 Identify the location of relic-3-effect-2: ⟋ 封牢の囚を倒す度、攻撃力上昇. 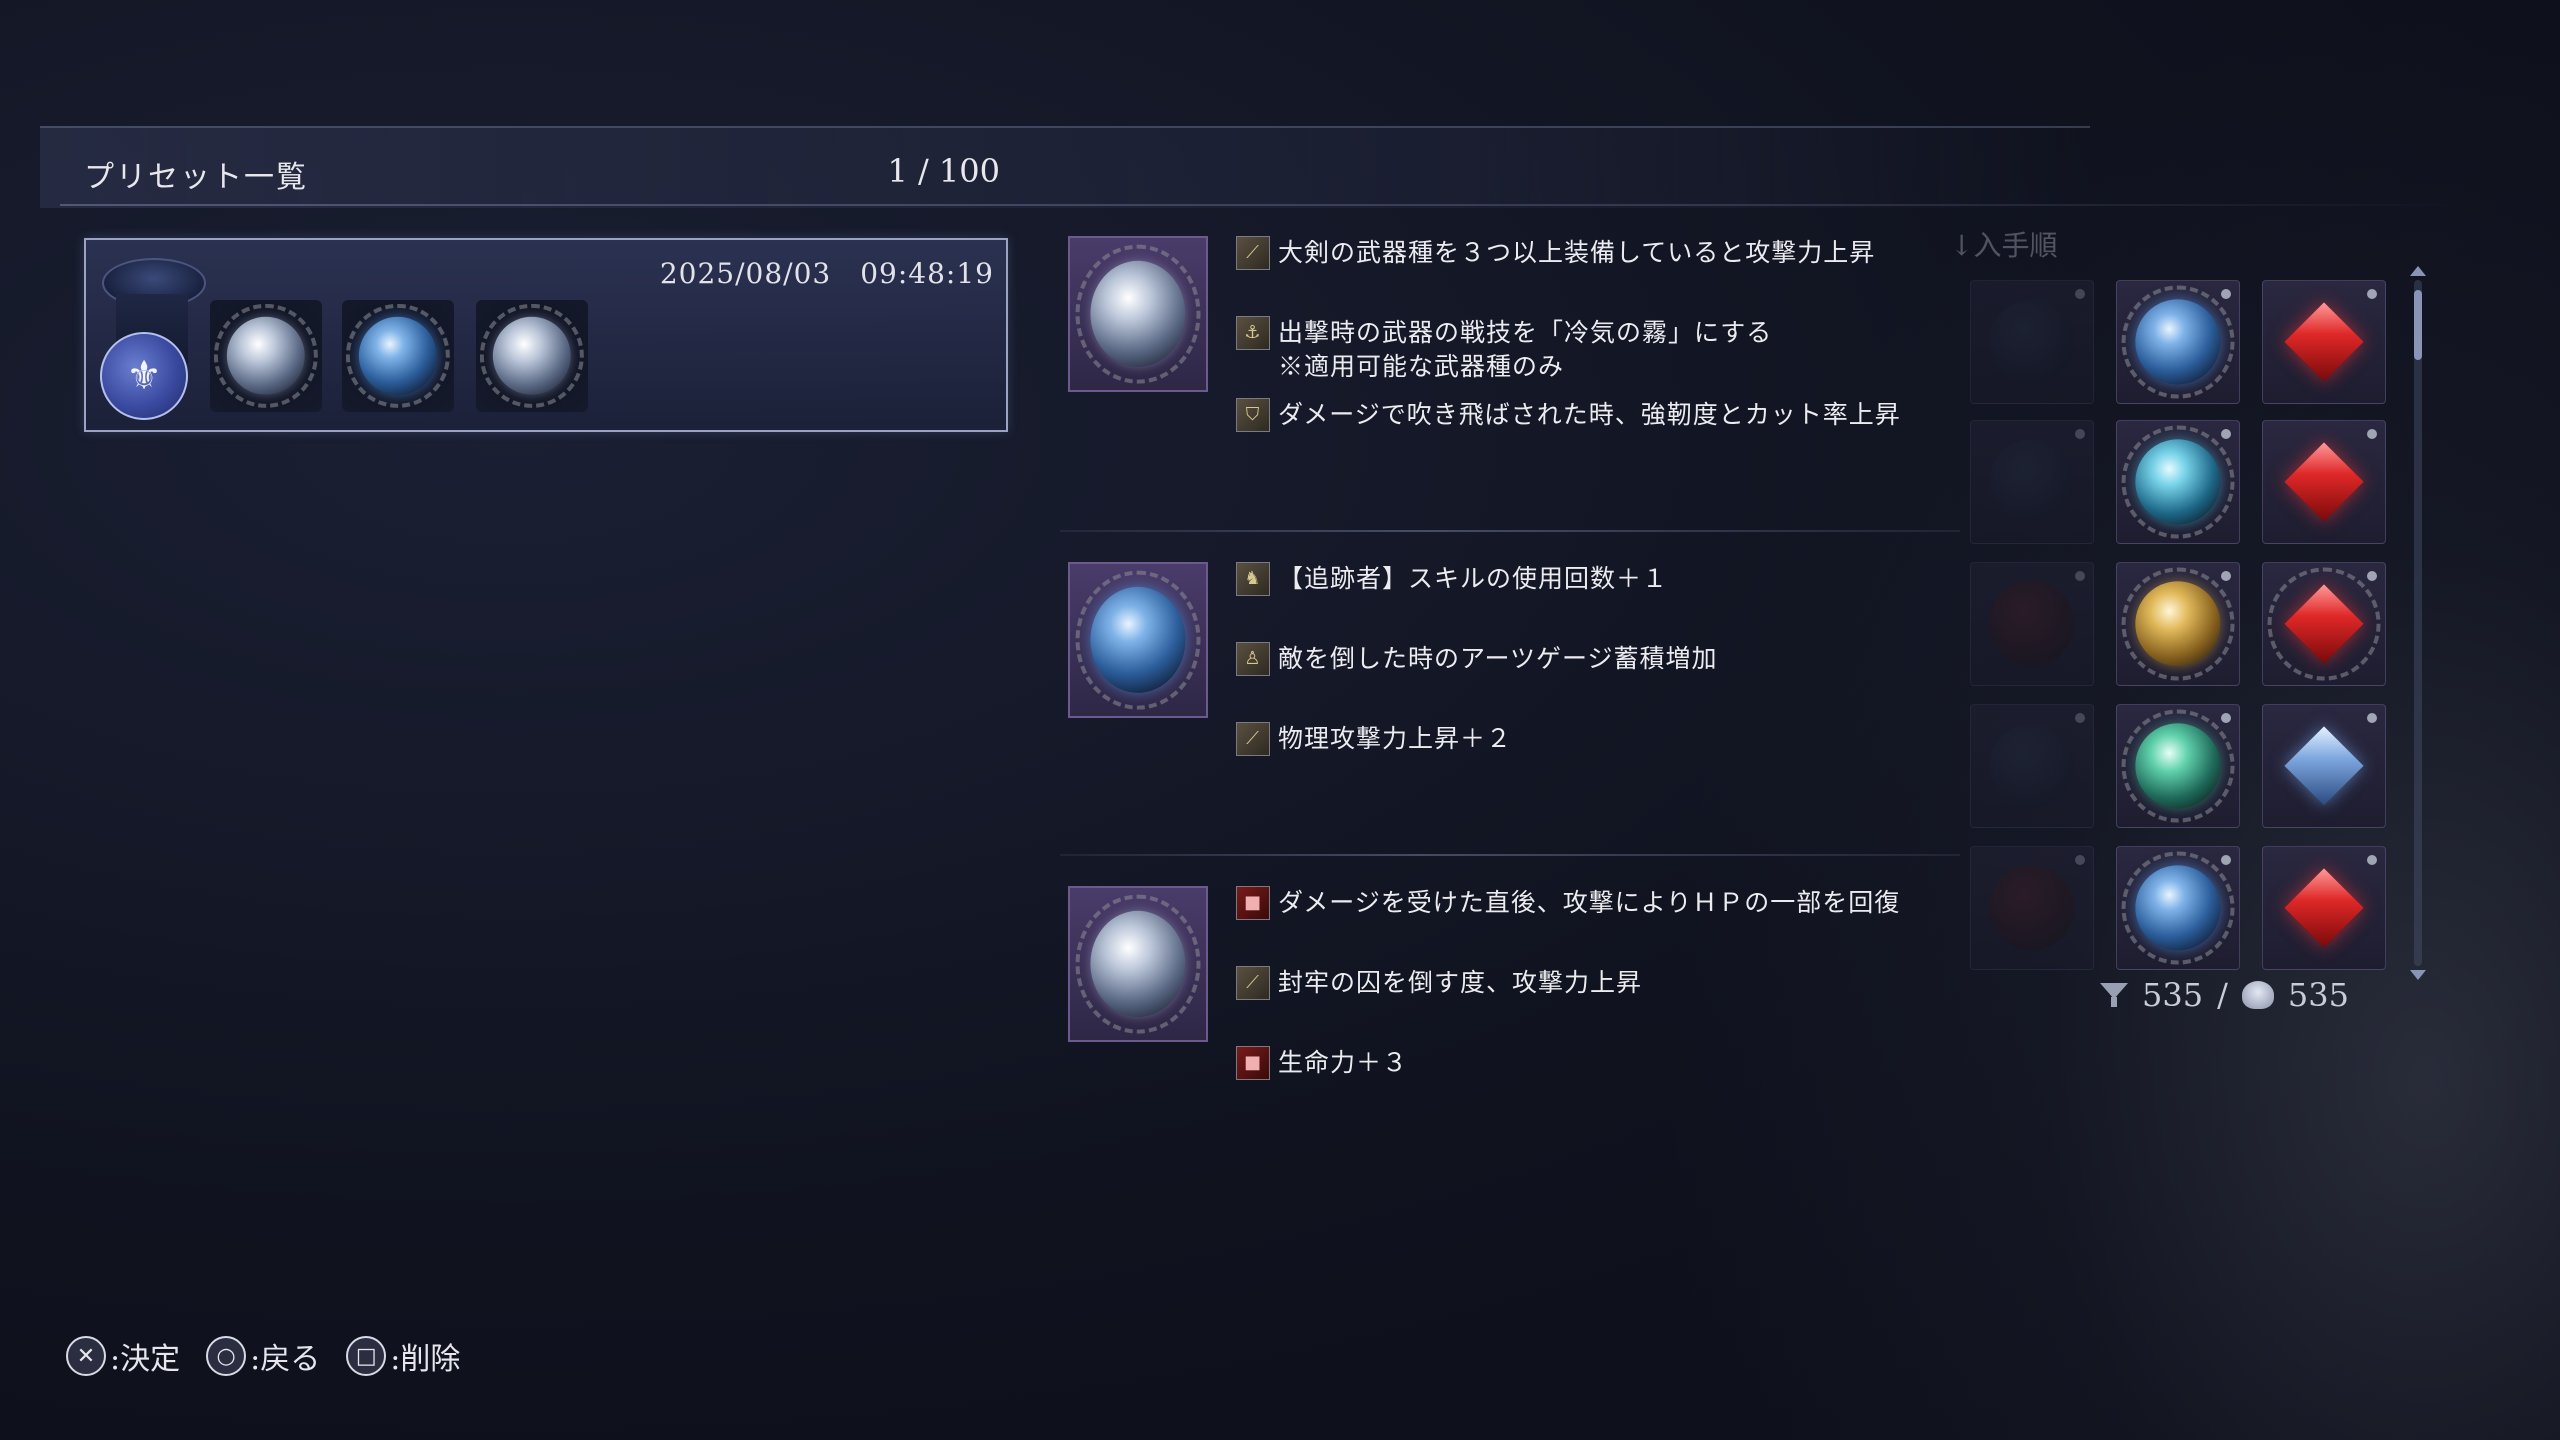
(1439, 983).